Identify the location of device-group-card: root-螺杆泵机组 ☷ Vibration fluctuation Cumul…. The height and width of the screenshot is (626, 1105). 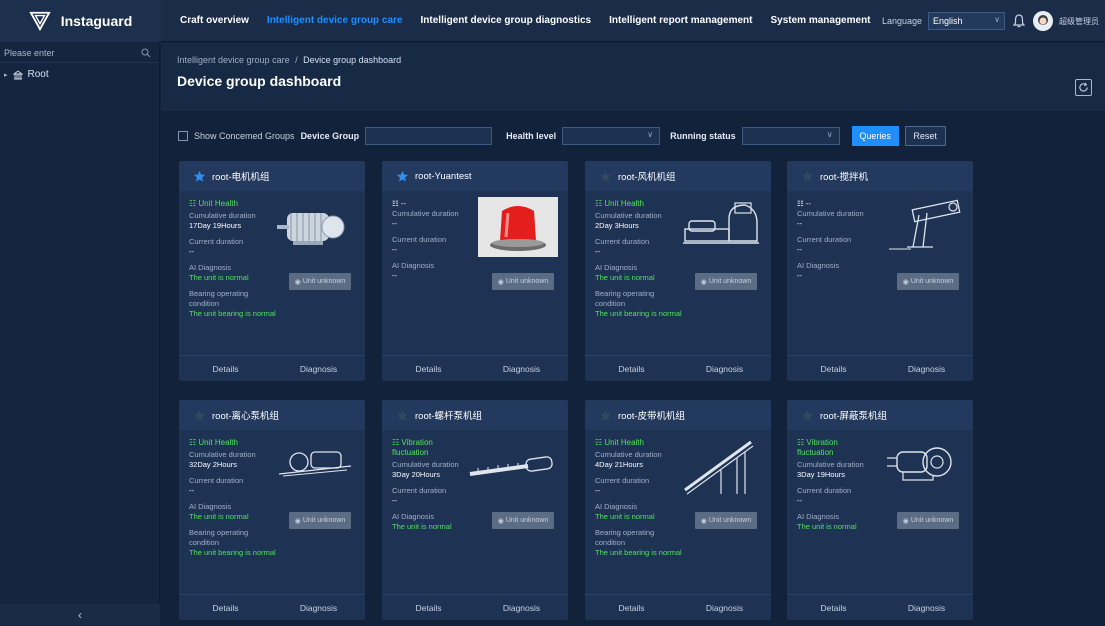
(475, 510).